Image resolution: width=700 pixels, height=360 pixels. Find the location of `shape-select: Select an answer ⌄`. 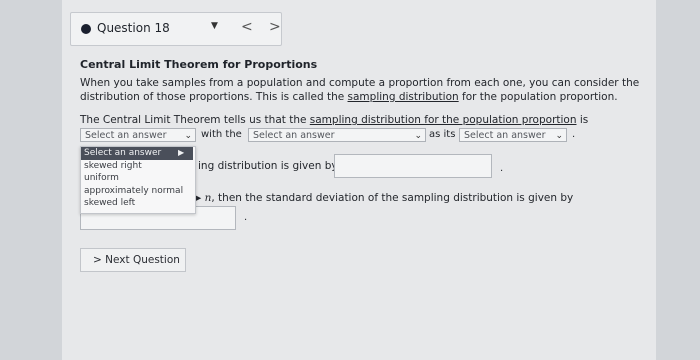

shape-select: Select an answer ⌄ is located at coordinates (138, 135).